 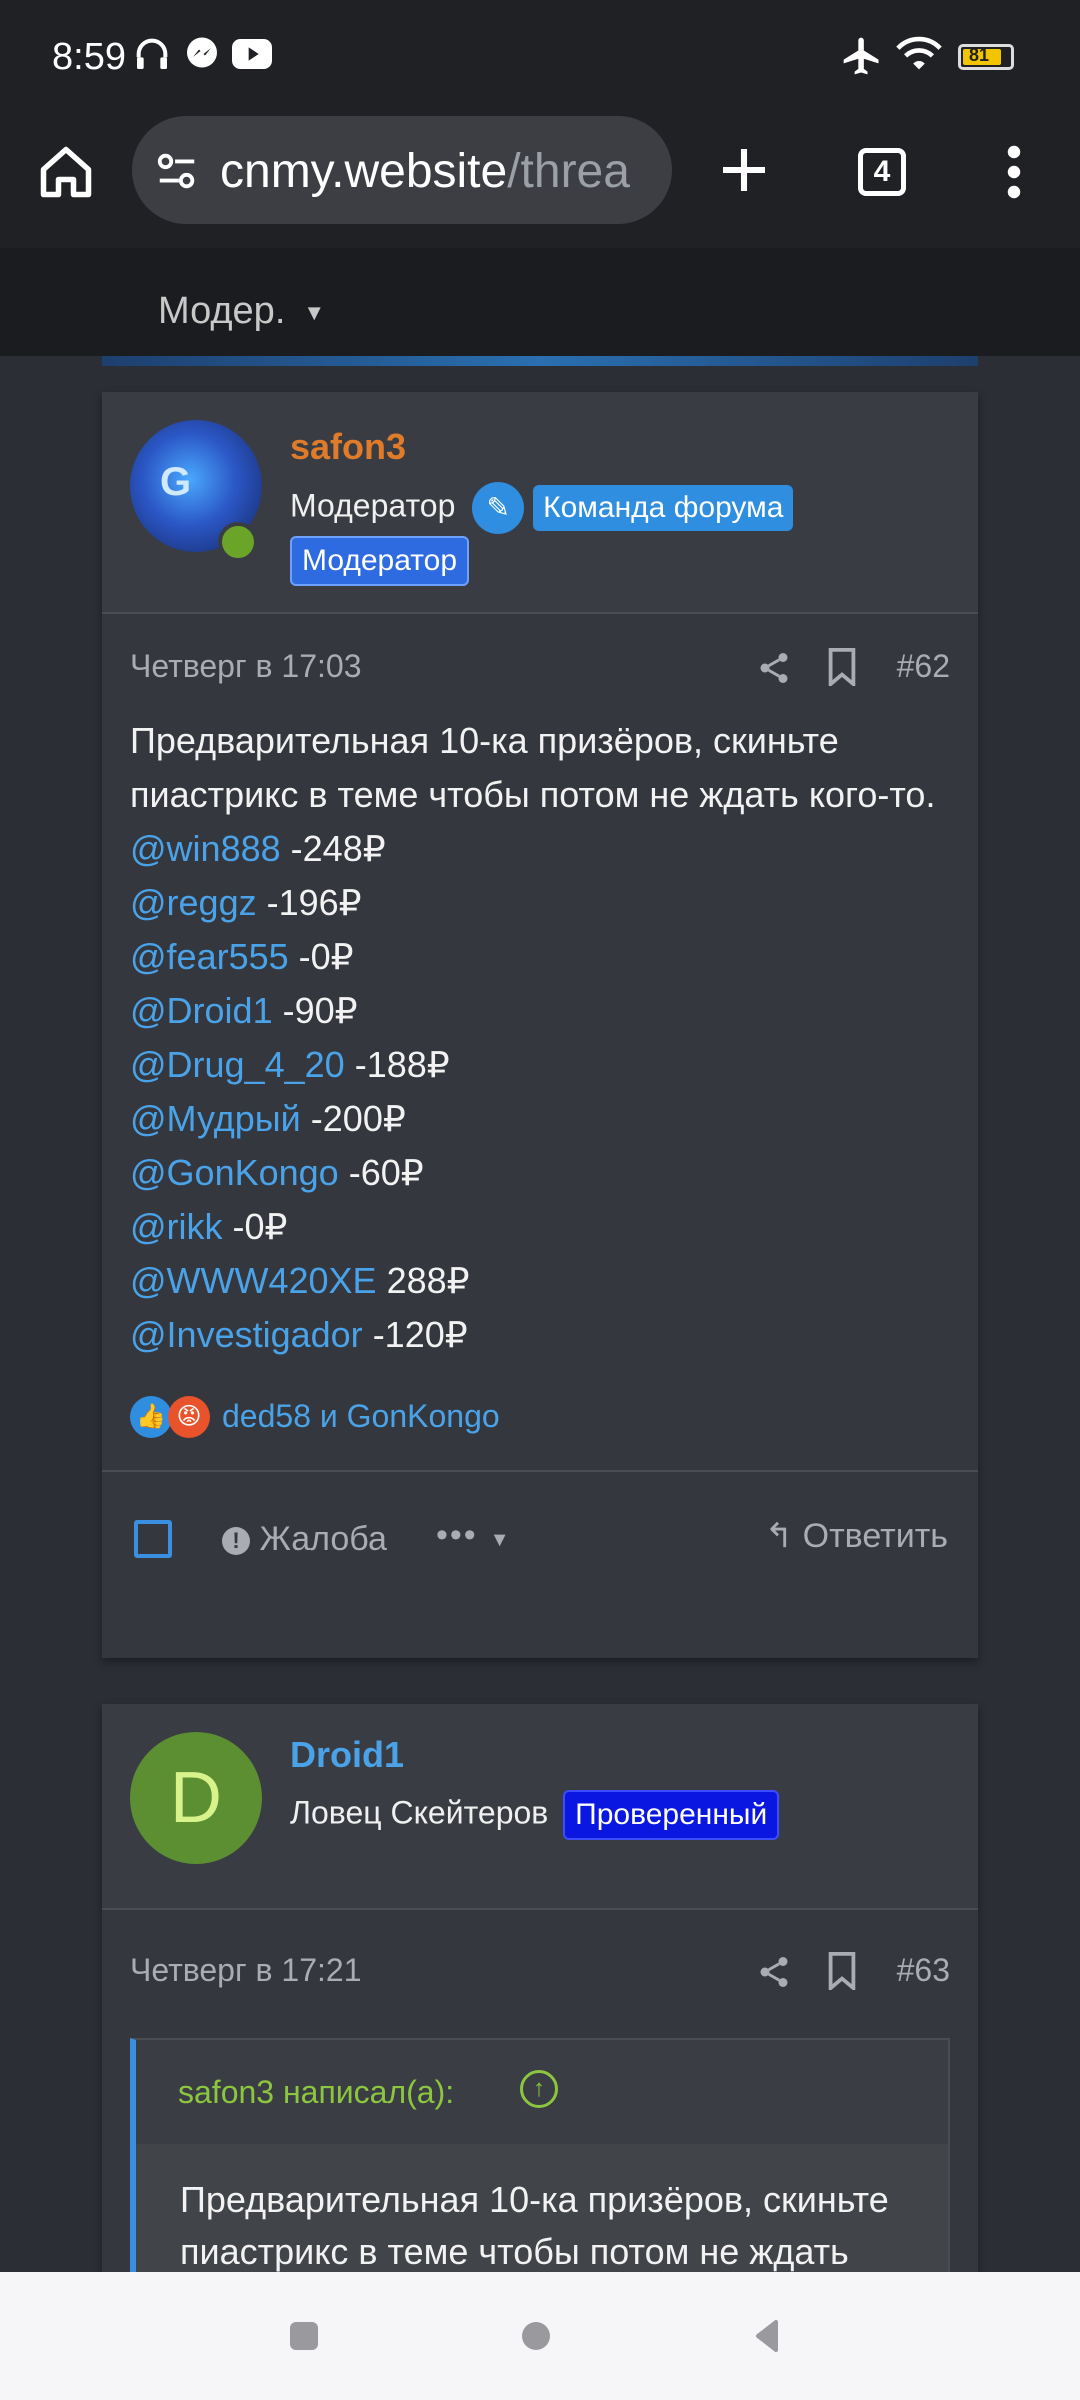 I want to click on quote-header: safon3 написал(а): ↑, so click(x=542, y=2092).